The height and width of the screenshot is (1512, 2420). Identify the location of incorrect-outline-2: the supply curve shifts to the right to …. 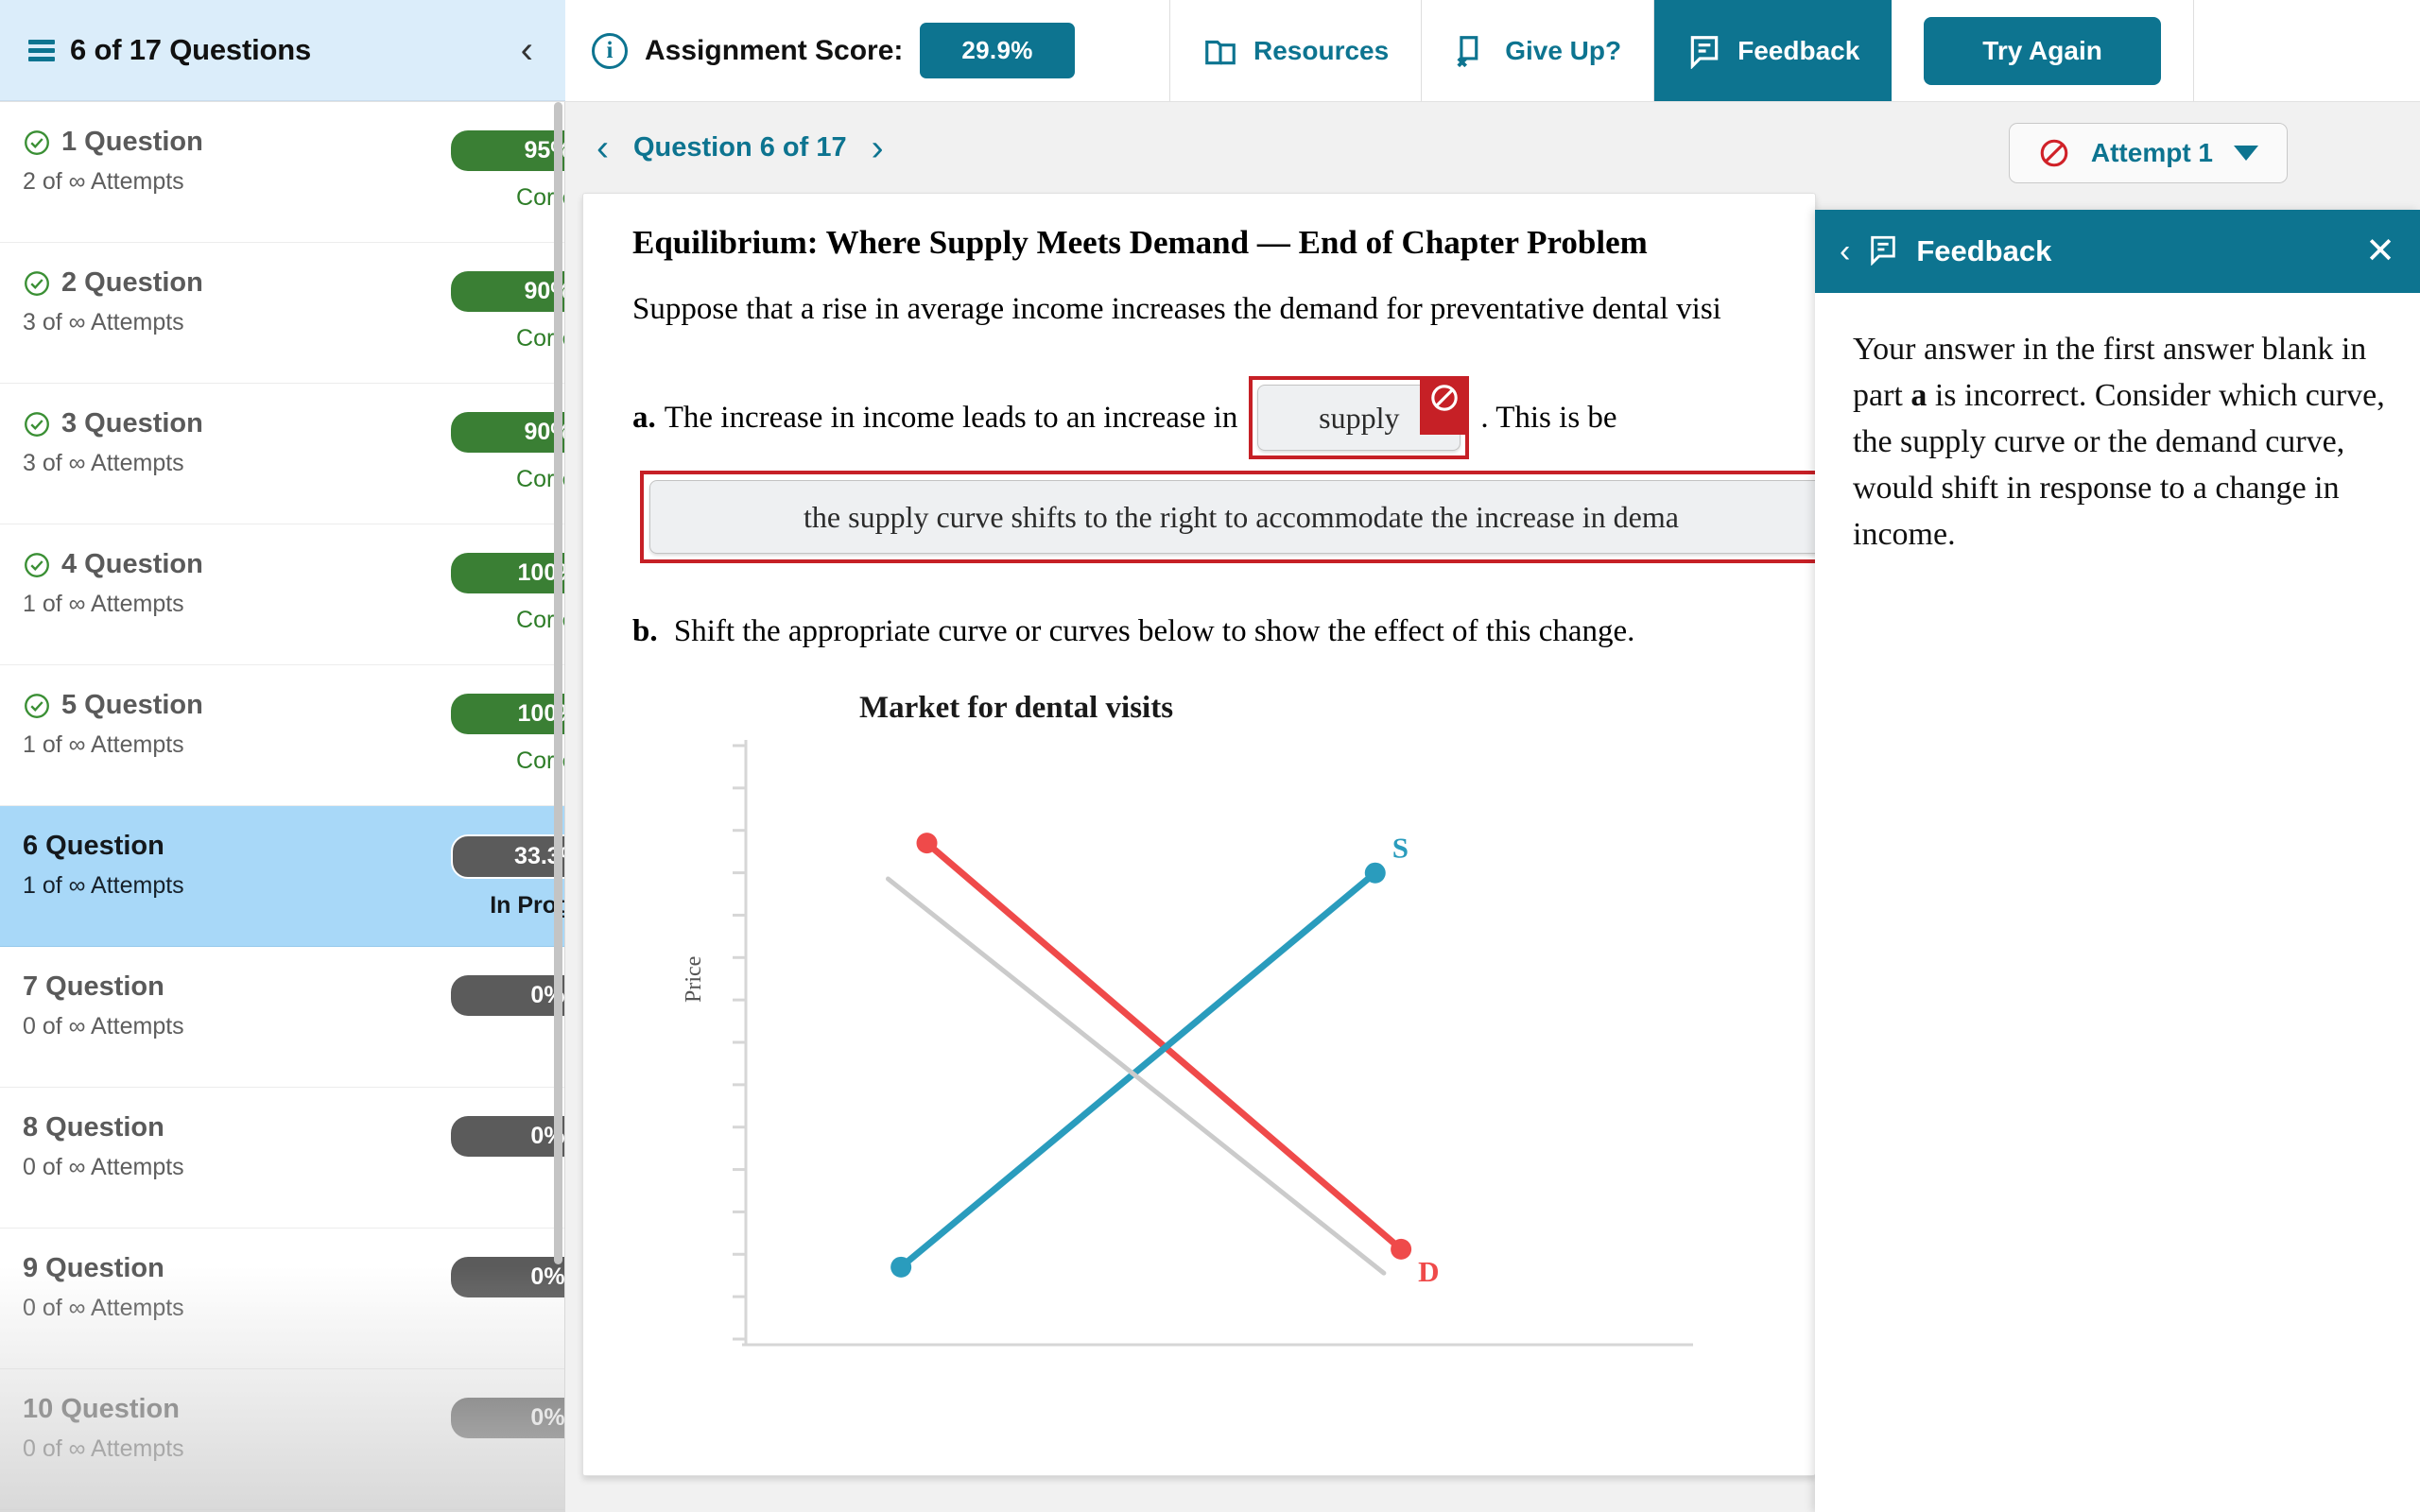
(1227, 517).